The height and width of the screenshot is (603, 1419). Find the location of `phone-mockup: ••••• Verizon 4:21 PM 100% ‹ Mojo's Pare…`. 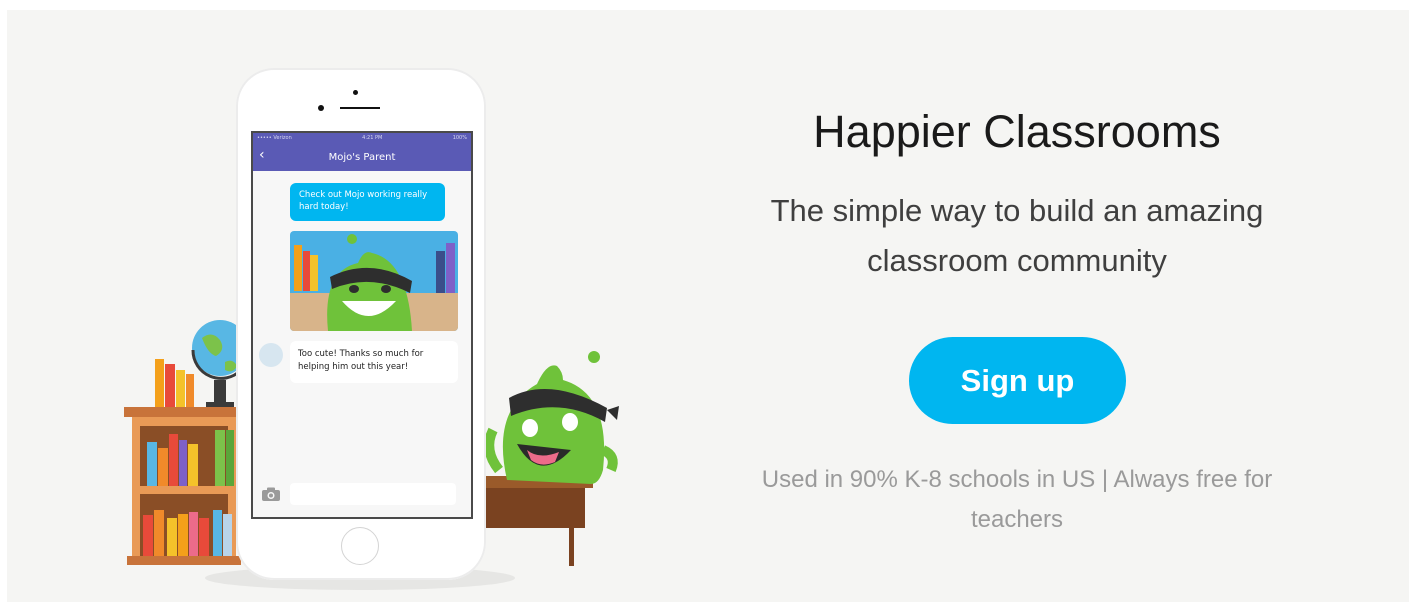

phone-mockup: ••••• Verizon 4:21 PM 100% ‹ Mojo's Pare… is located at coordinates (361, 324).